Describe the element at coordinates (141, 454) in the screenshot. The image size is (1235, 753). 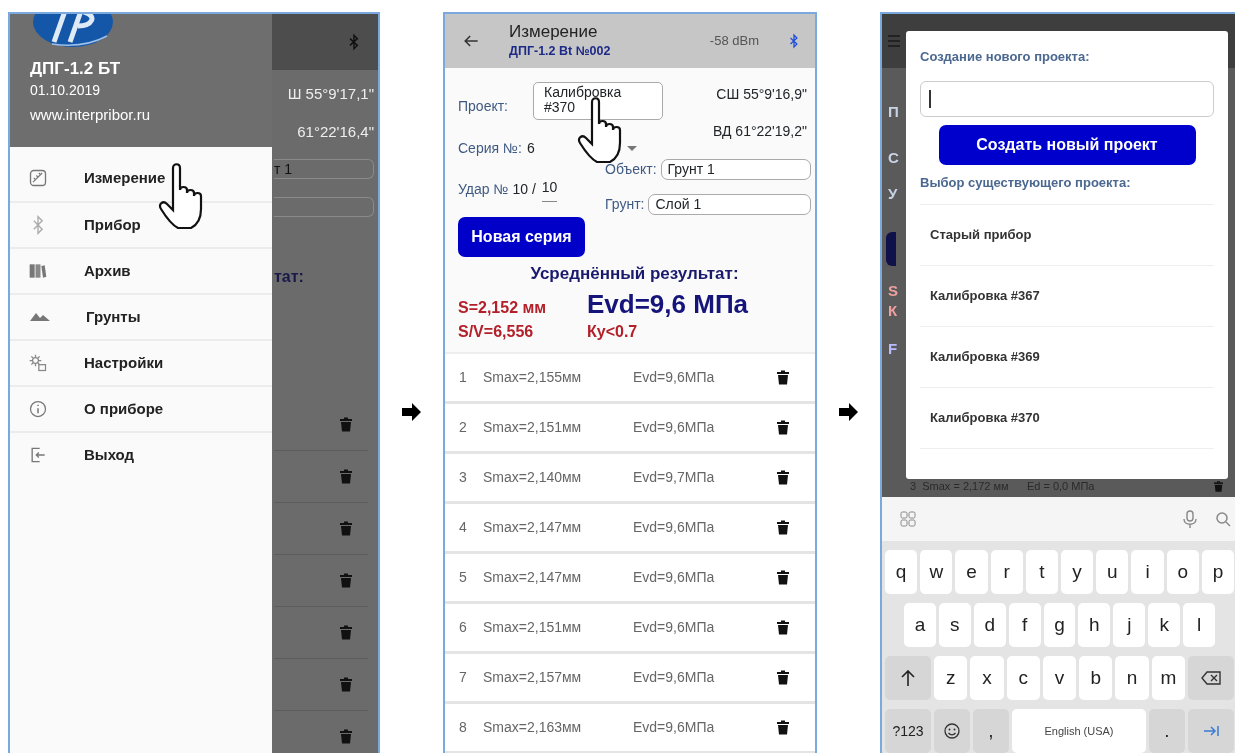
I see `menu-item: Выход` at that location.